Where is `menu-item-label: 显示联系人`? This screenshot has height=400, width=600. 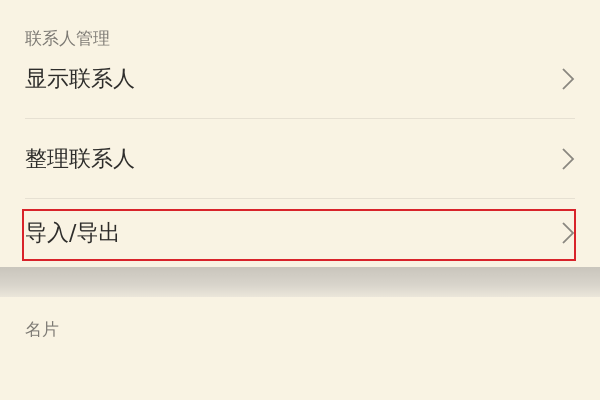 menu-item-label: 显示联系人 is located at coordinates (80, 80).